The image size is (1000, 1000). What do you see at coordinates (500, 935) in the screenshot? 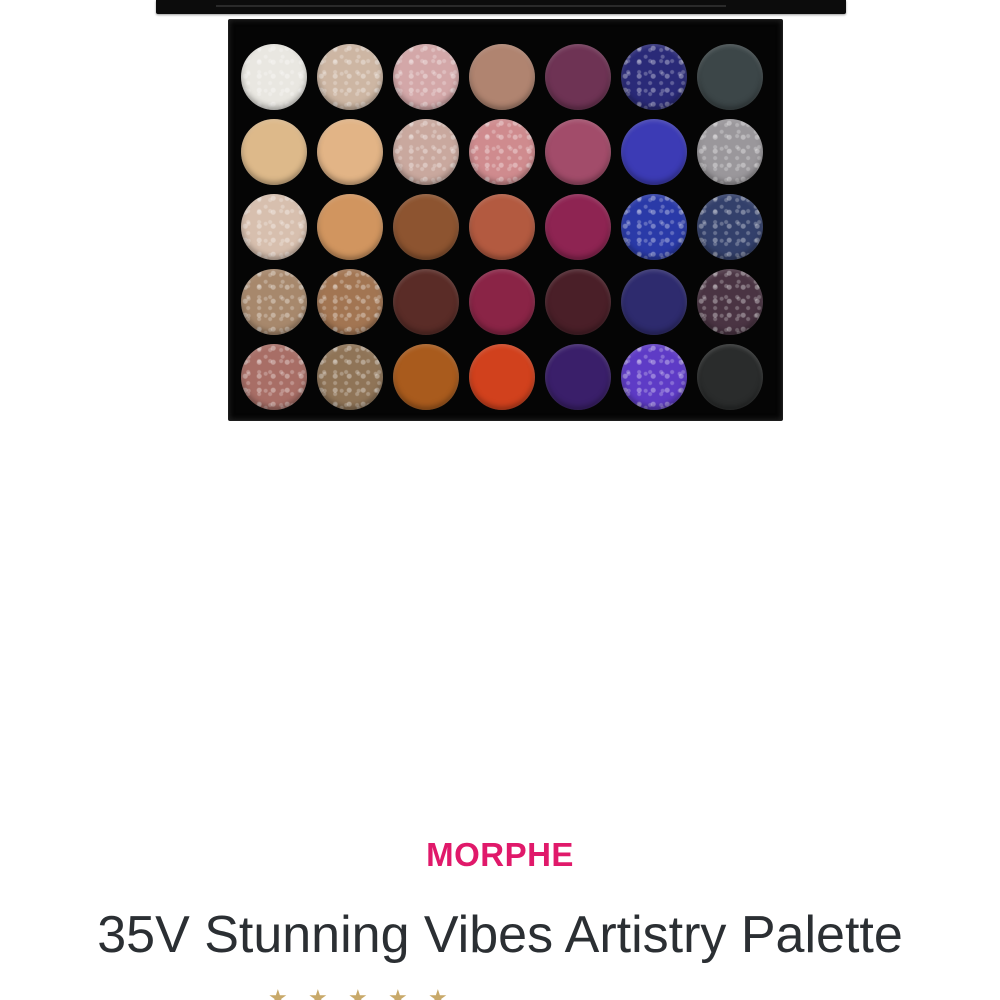
I see `product-title: 35V Stunning Vibes Artistry Palette` at bounding box center [500, 935].